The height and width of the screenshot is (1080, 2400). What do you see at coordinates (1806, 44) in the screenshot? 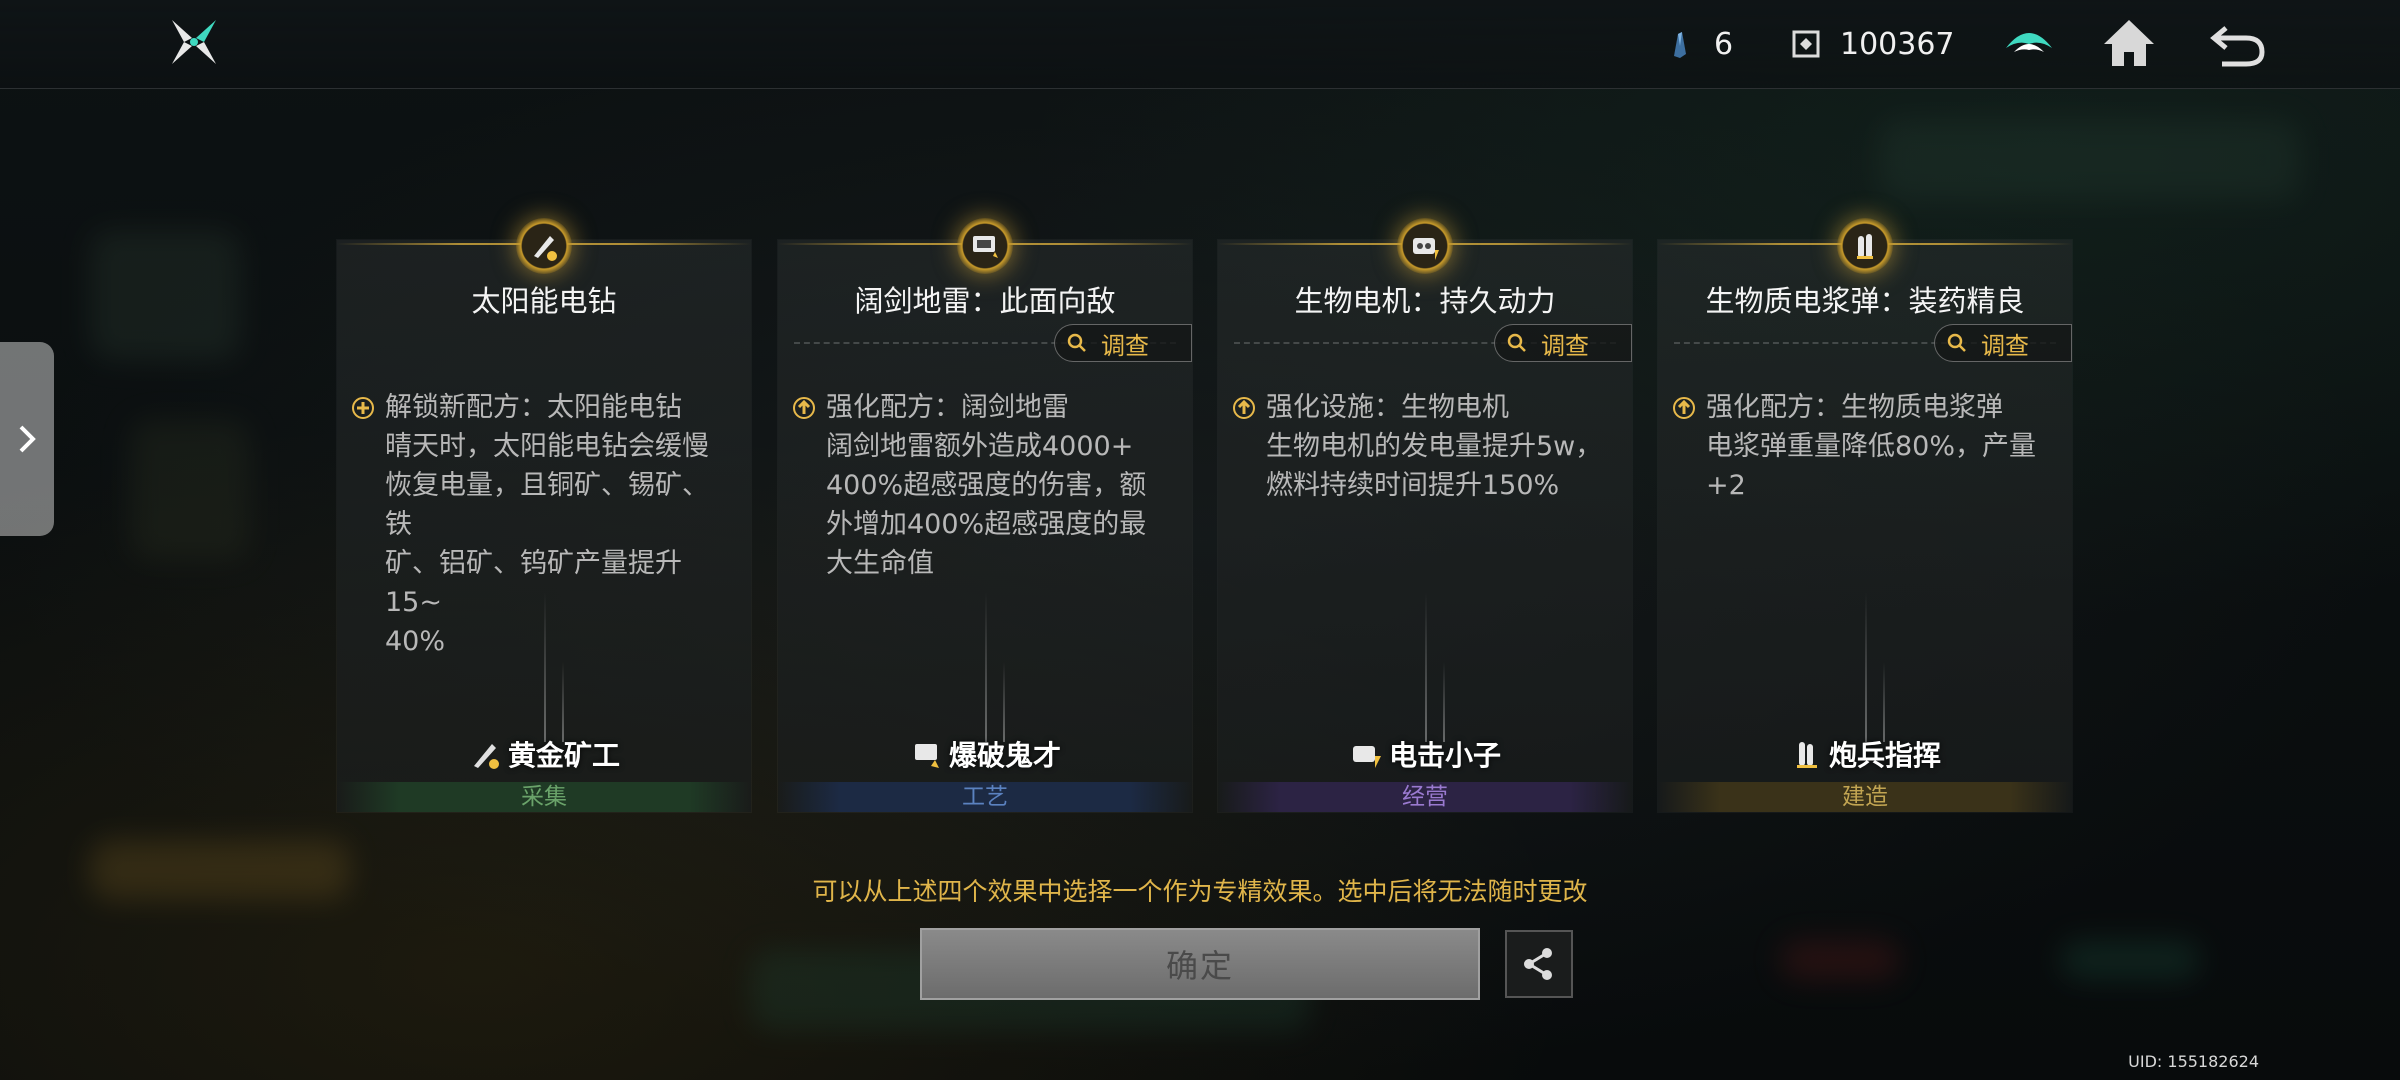
I see `gear-chip-icon` at bounding box center [1806, 44].